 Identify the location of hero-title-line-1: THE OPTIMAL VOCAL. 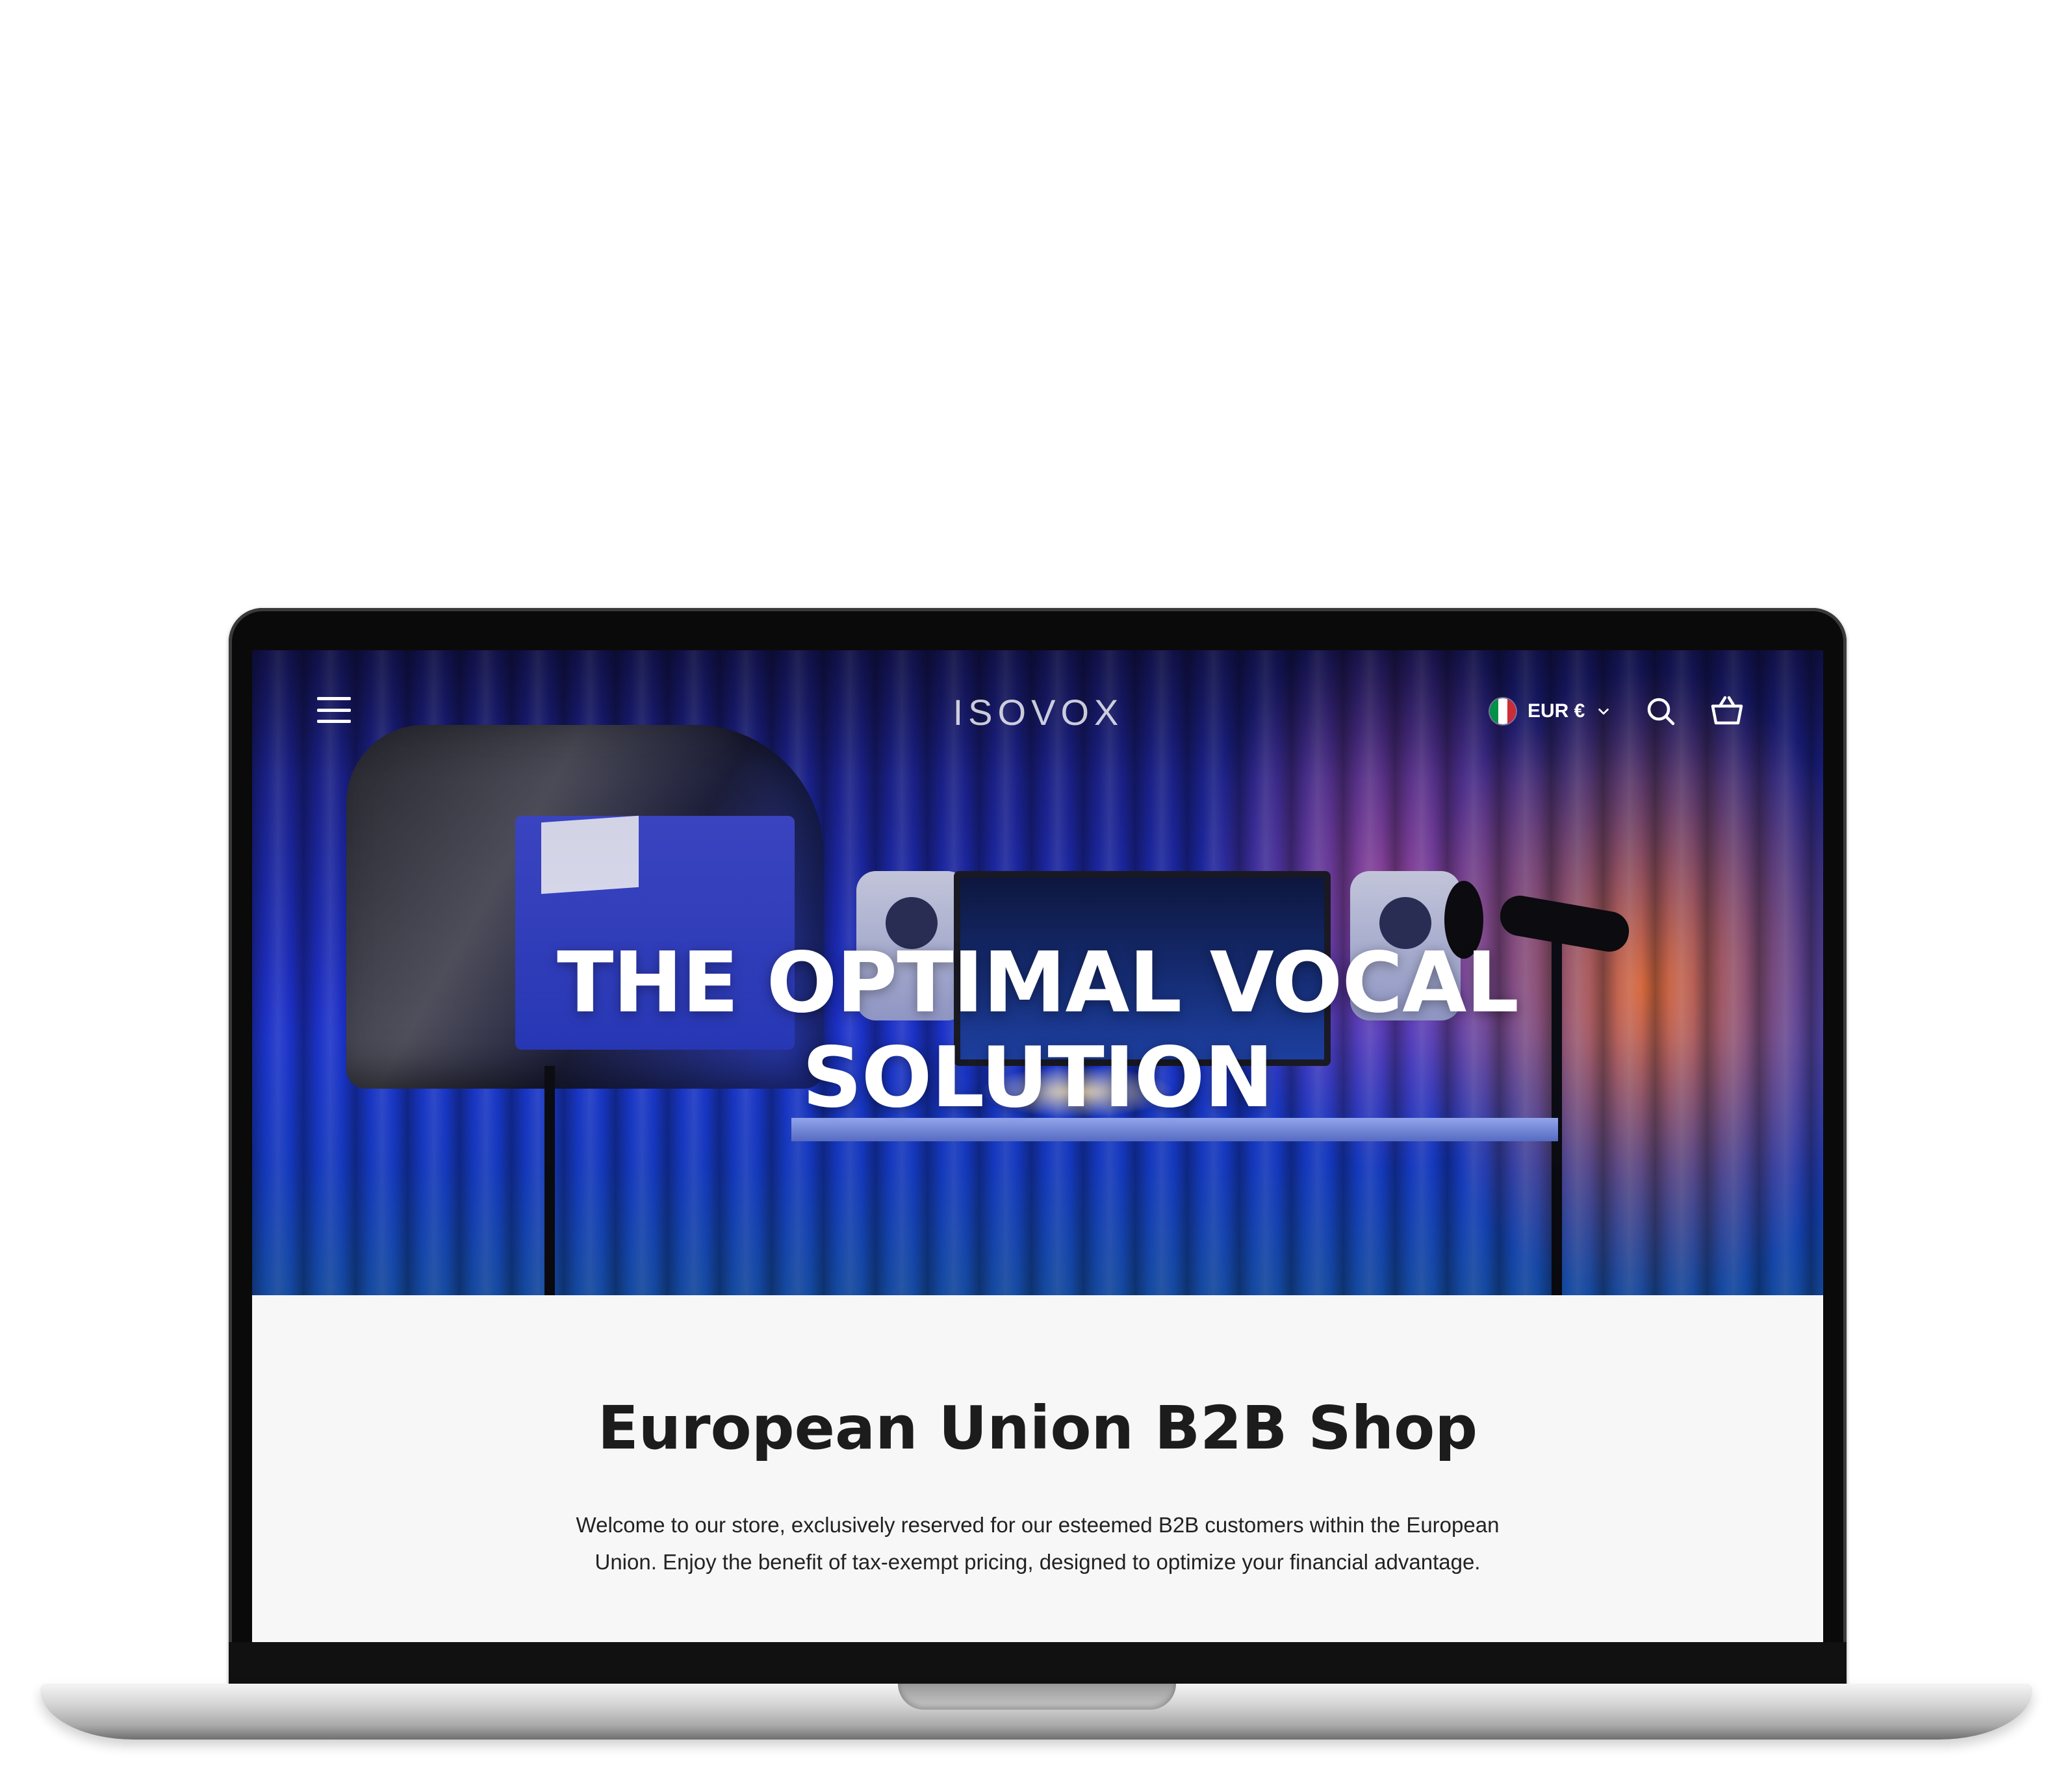
(1038, 984).